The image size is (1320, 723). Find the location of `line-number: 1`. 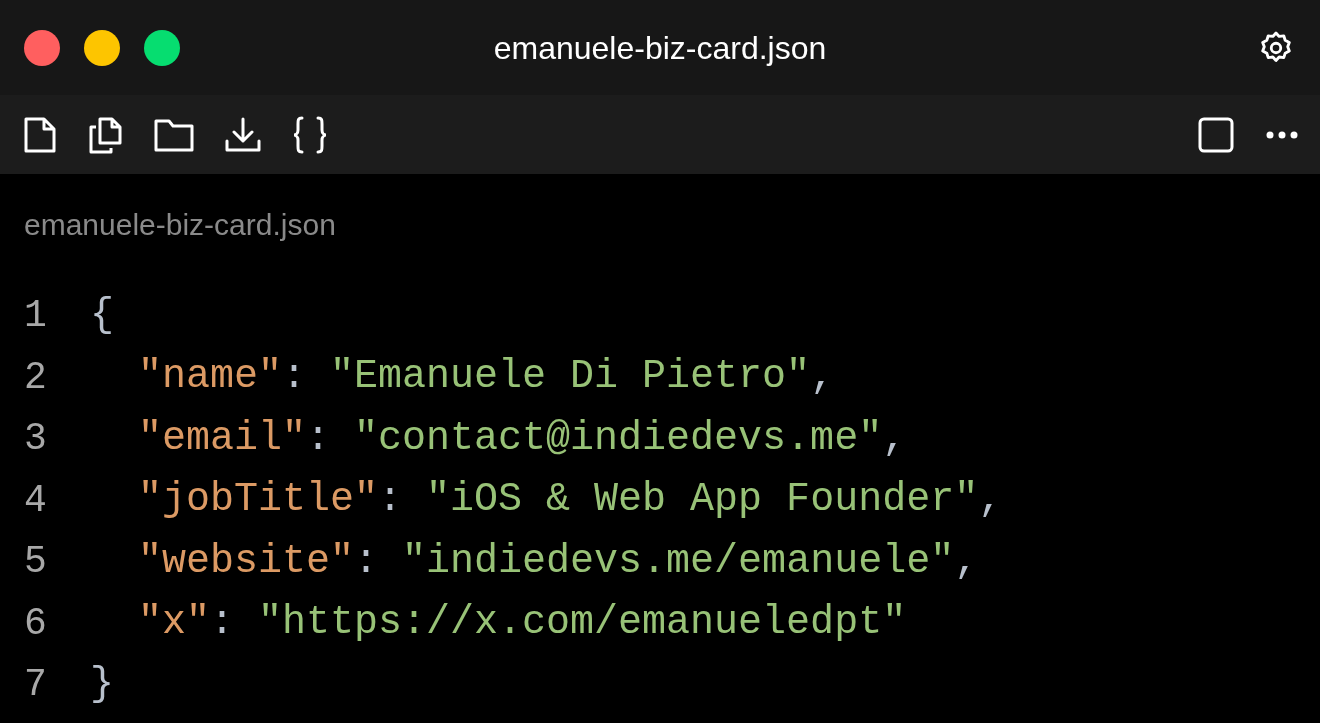

line-number: 1 is located at coordinates (36, 316).